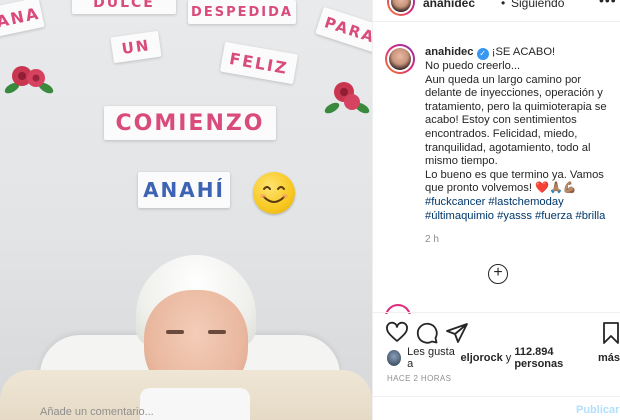 This screenshot has height=420, width=620. I want to click on word-card-ana: ana, so click(22, 18).